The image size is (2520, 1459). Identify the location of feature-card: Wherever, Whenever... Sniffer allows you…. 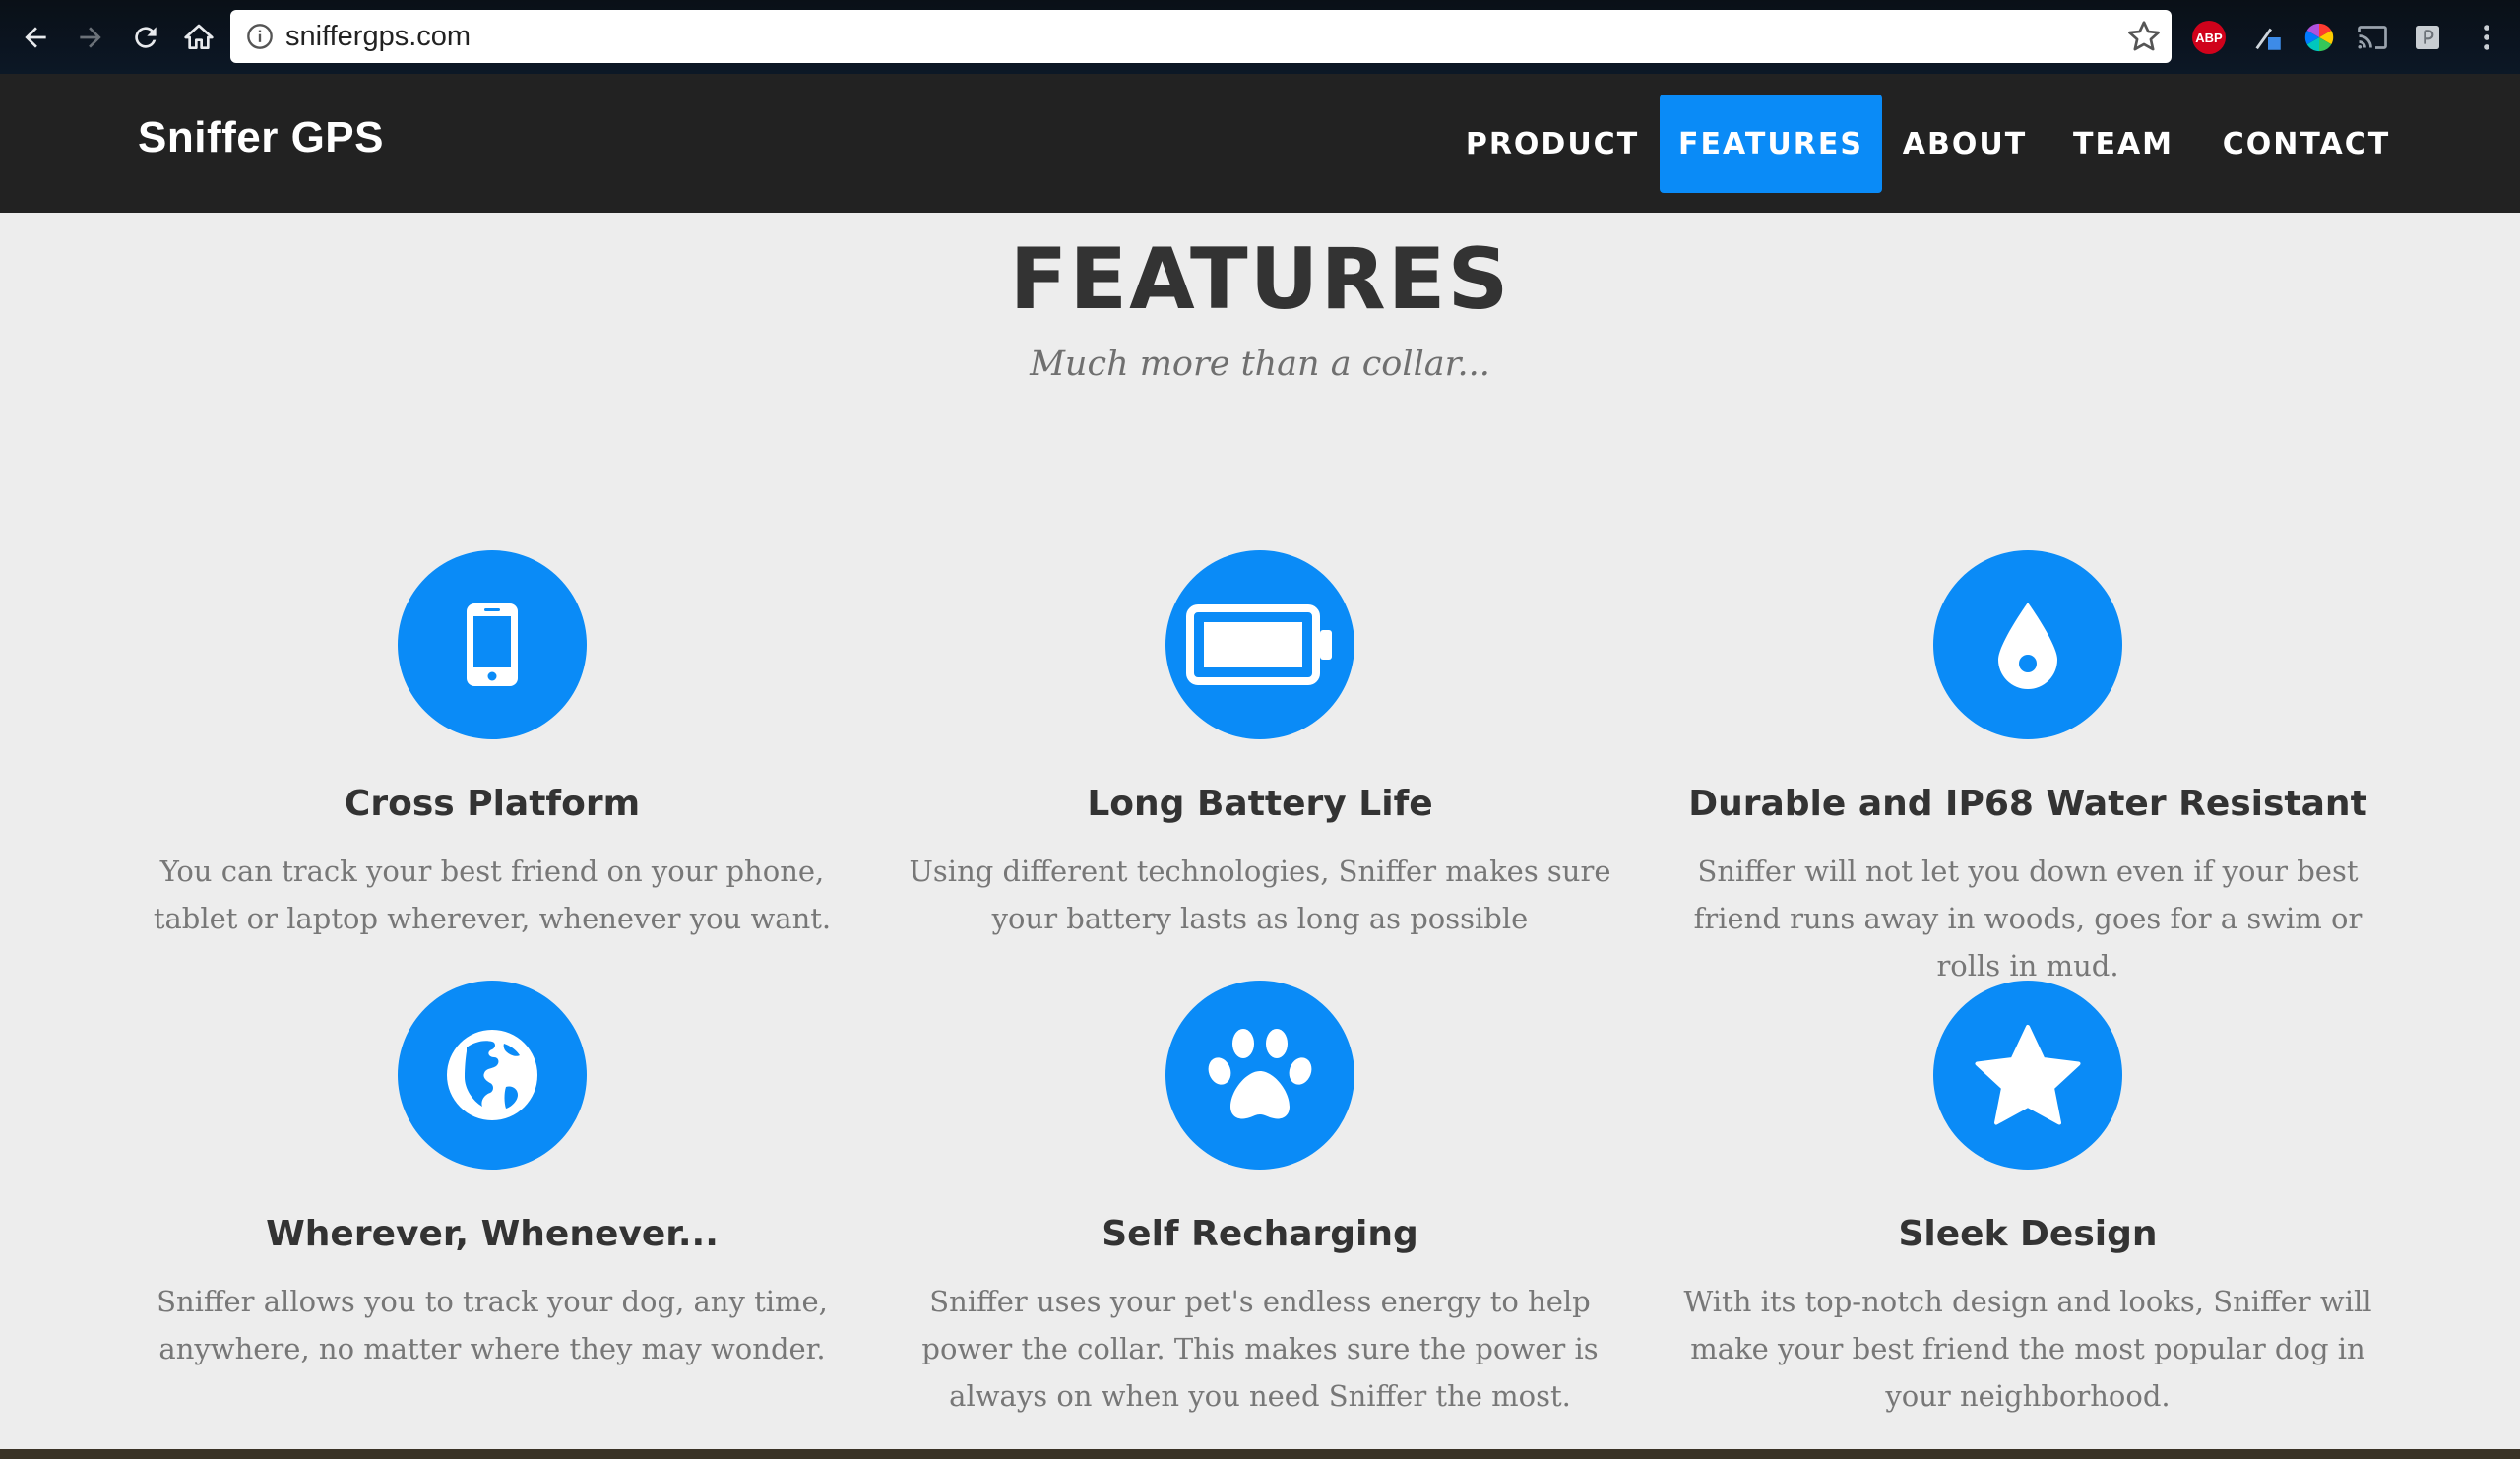
(492, 1176).